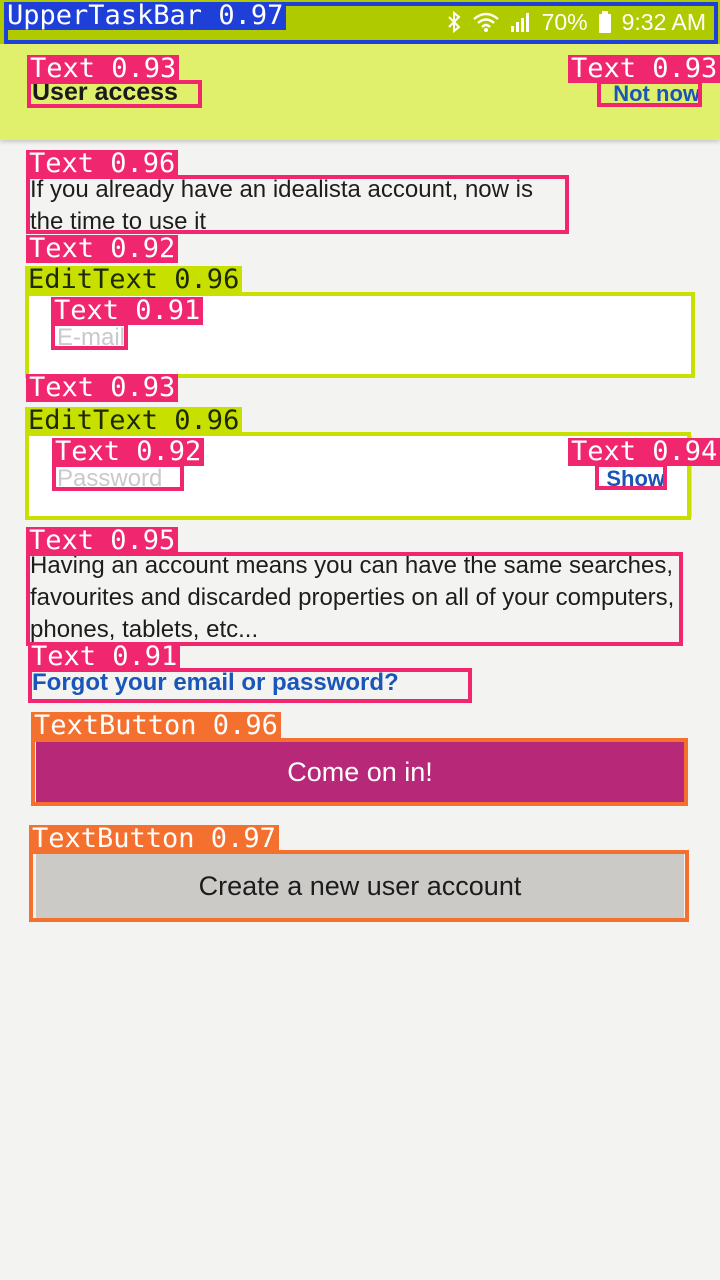 The height and width of the screenshot is (1280, 720). I want to click on signal-icon, so click(521, 22).